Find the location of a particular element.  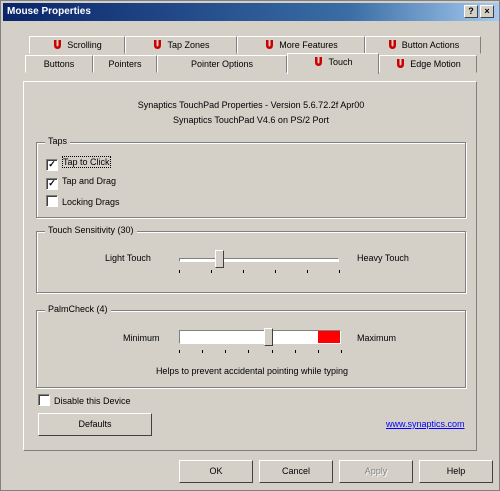

checkbox-label: Disable this Device is located at coordinates (92, 401).